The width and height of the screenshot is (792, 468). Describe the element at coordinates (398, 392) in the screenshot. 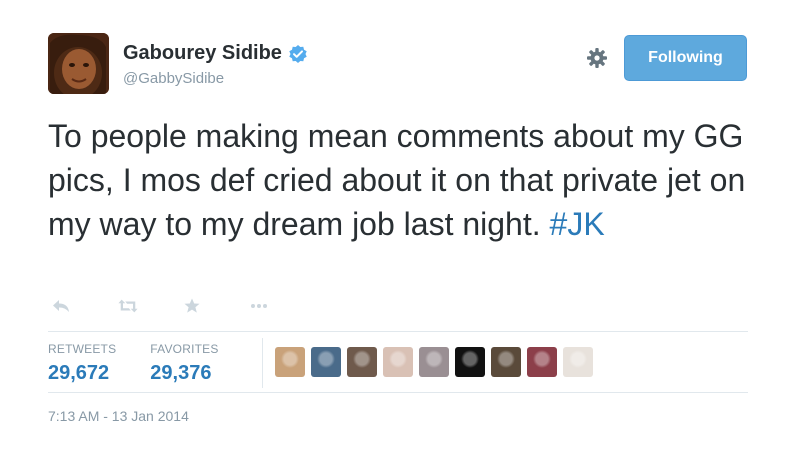

I see `divider-bottom` at that location.